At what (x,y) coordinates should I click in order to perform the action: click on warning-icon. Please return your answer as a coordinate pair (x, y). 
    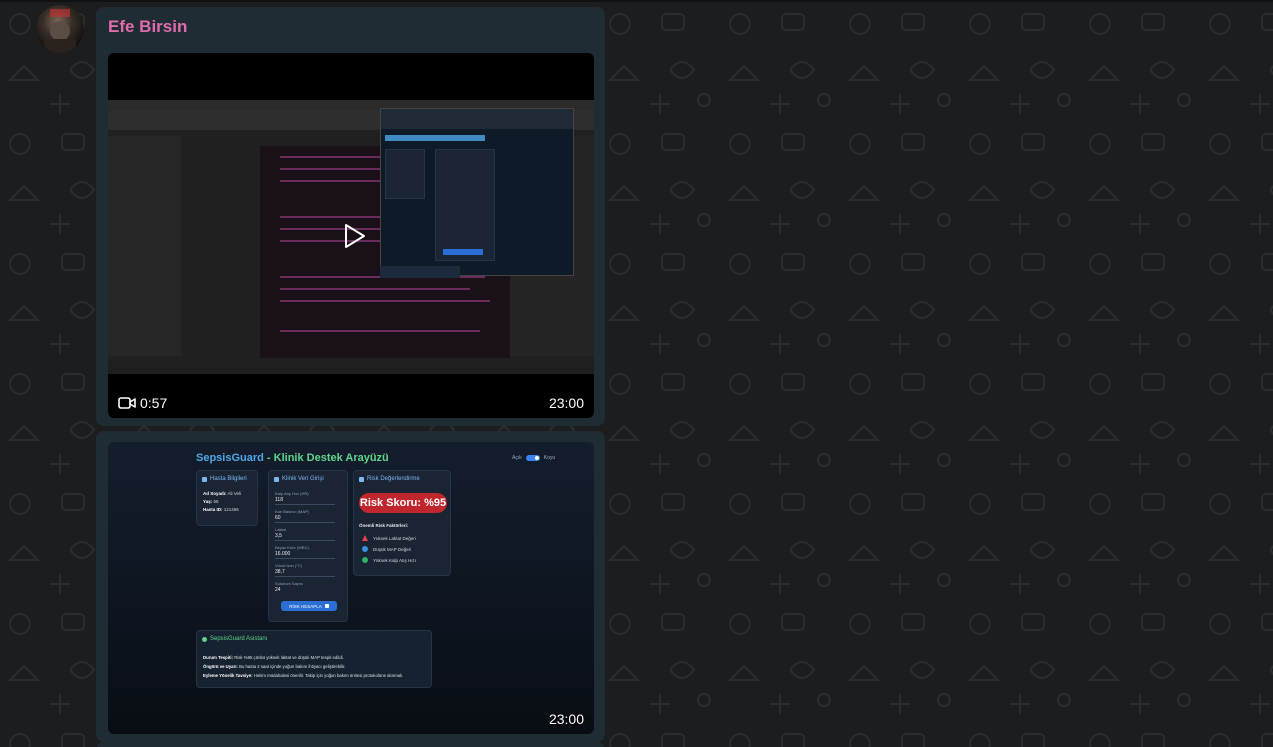
    Looking at the image, I should click on (365, 538).